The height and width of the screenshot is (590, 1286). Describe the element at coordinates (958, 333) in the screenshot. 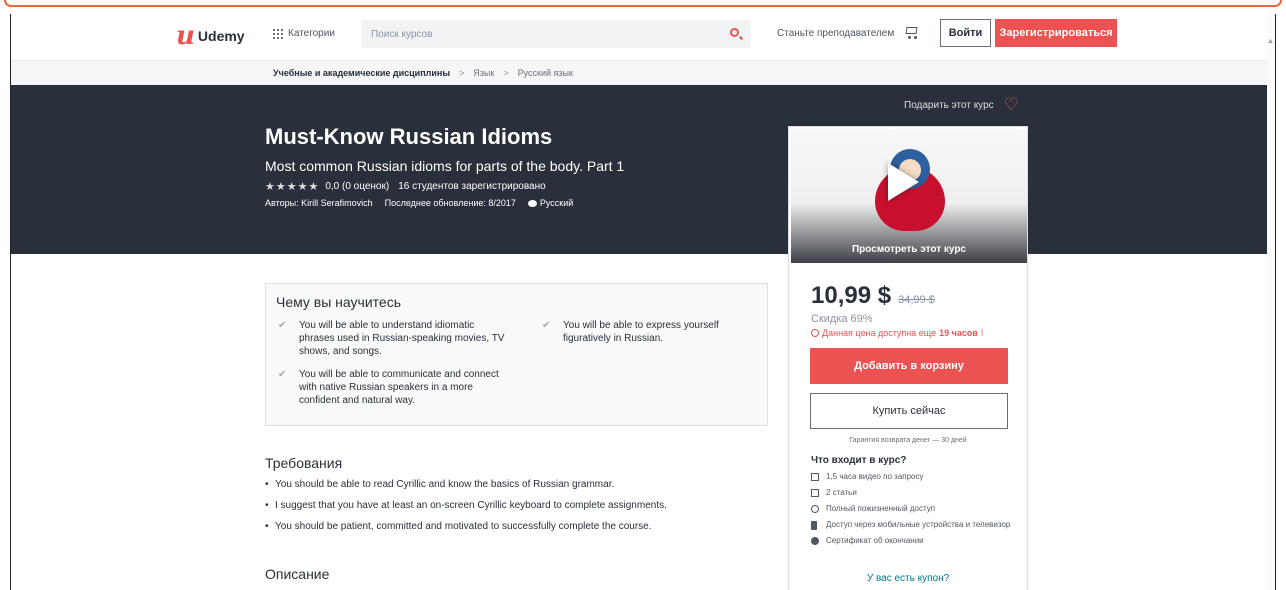

I see `timer-value: 19 часов` at that location.